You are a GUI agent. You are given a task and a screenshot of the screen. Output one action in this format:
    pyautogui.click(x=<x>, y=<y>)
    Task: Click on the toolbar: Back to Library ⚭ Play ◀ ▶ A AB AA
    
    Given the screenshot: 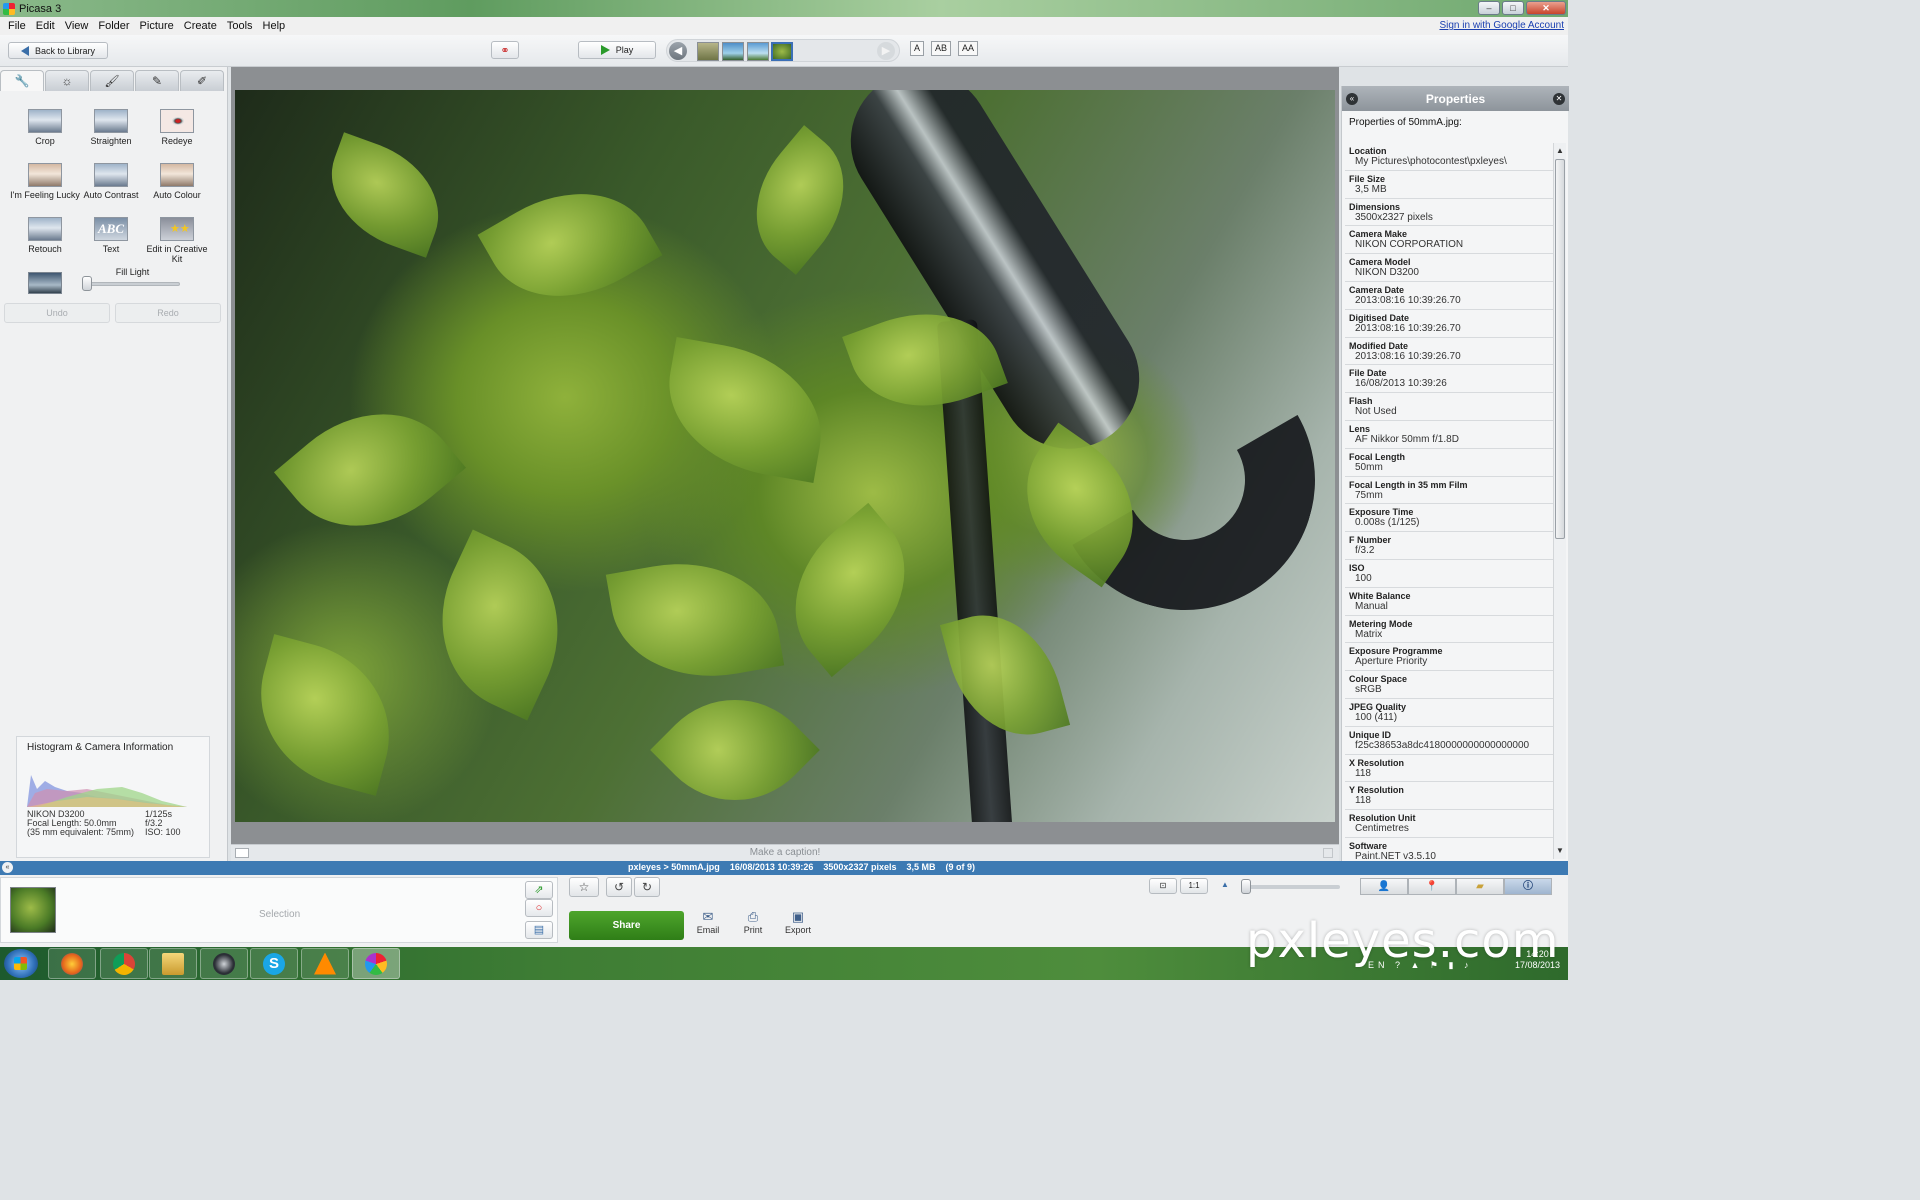 What is the action you would take?
    pyautogui.click(x=784, y=51)
    